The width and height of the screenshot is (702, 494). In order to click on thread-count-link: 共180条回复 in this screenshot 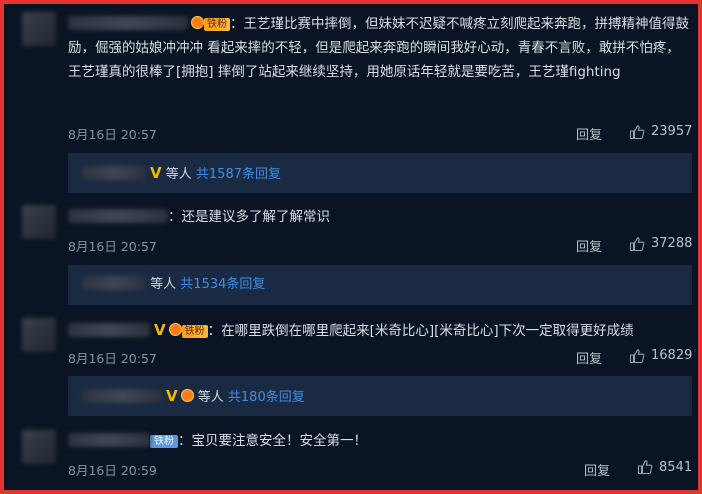, I will do `click(266, 397)`.